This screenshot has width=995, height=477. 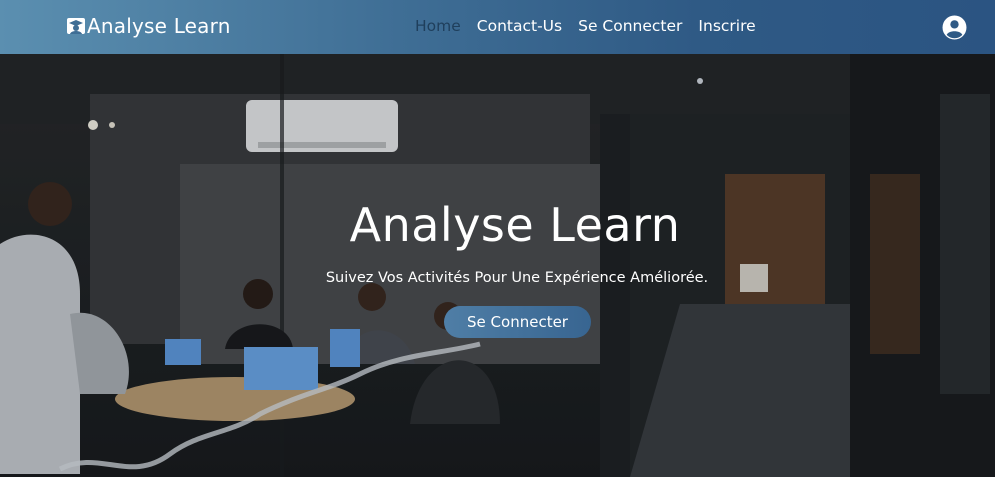 I want to click on hero-login-button: Se Connecter, so click(x=517, y=322).